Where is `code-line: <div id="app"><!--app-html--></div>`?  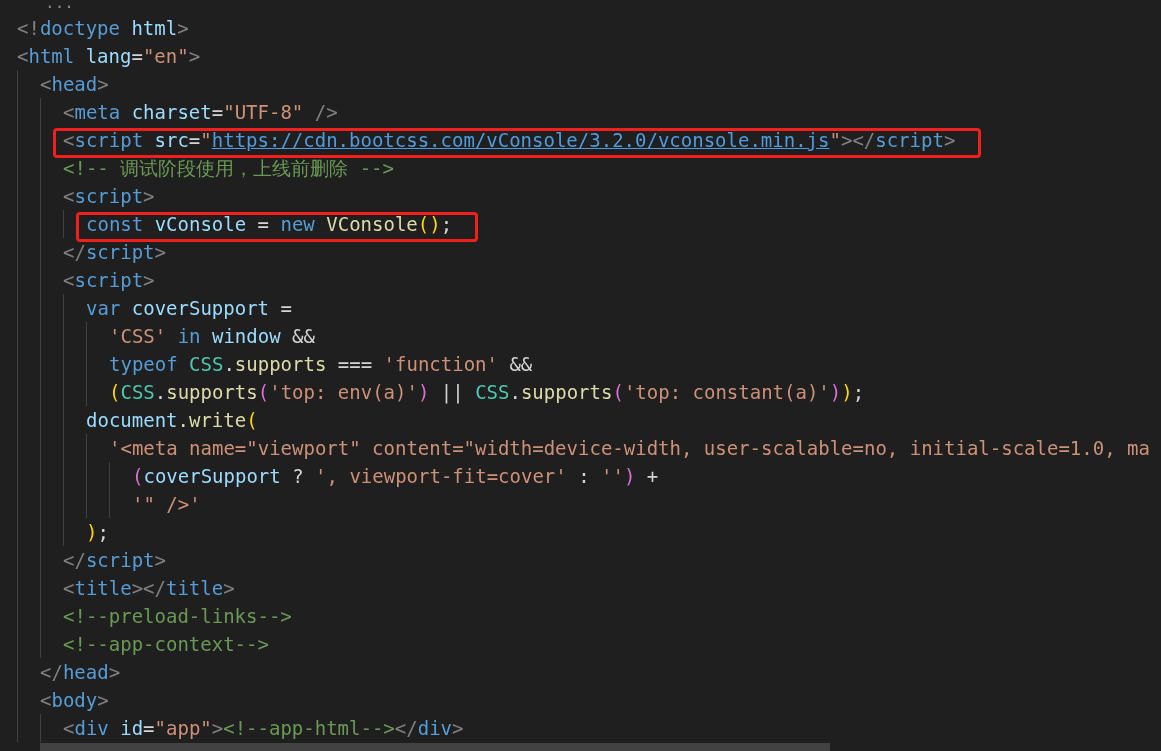
code-line: <div id="app"><!--app-html--></div> is located at coordinates (263, 728).